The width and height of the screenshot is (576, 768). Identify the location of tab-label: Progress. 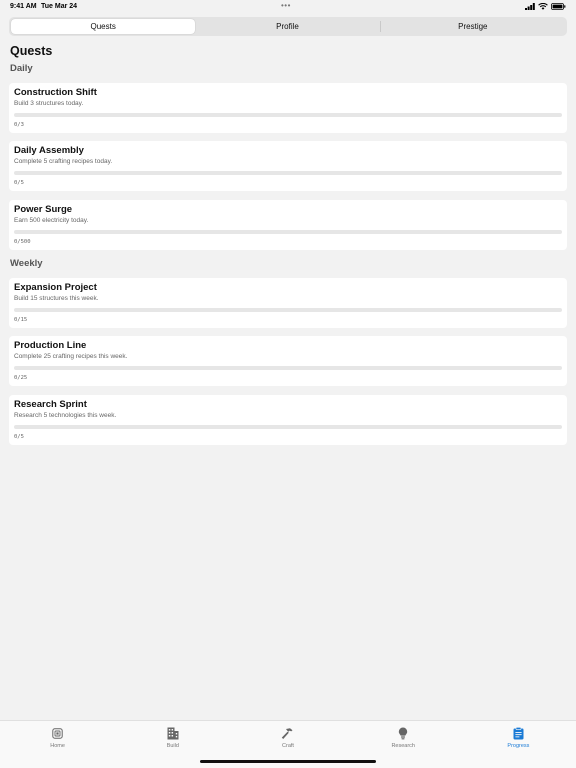
(518, 746).